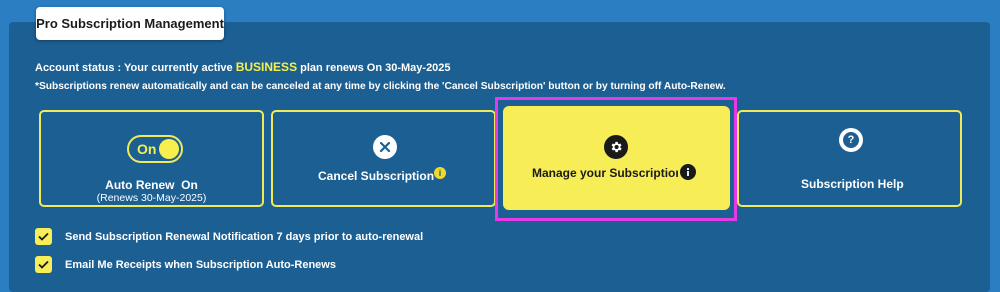  I want to click on section-title-tab: Pro Subscription Management, so click(130, 23).